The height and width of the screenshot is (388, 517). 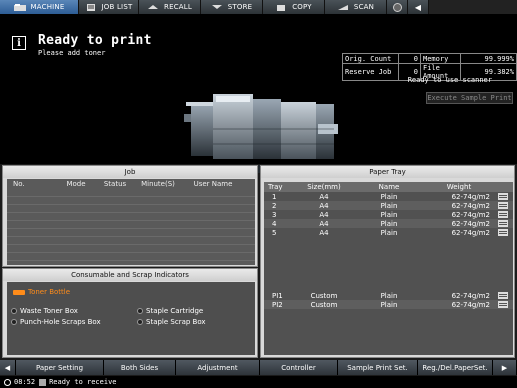 I want to click on sample-print-set-button: Sample Print Set., so click(x=378, y=367).